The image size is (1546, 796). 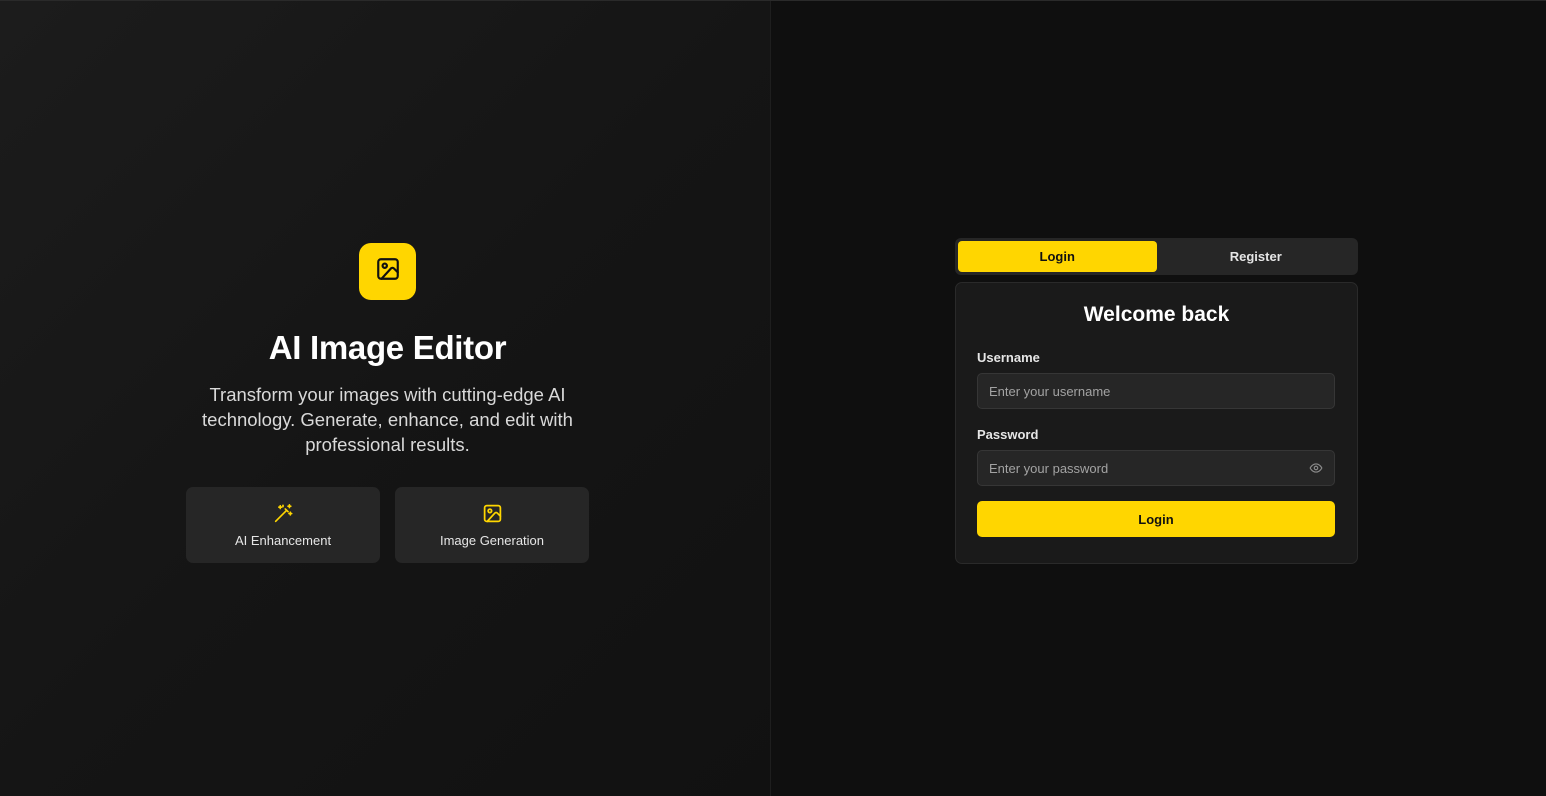 I want to click on feature-image-generation: Image Generation, so click(x=492, y=525).